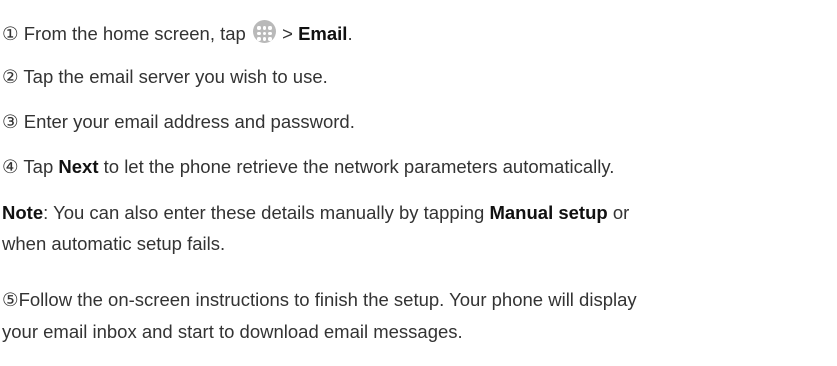 Image resolution: width=837 pixels, height=366 pixels. What do you see at coordinates (186, 121) in the screenshot?
I see `step-3-text: Enter your email address and password.` at bounding box center [186, 121].